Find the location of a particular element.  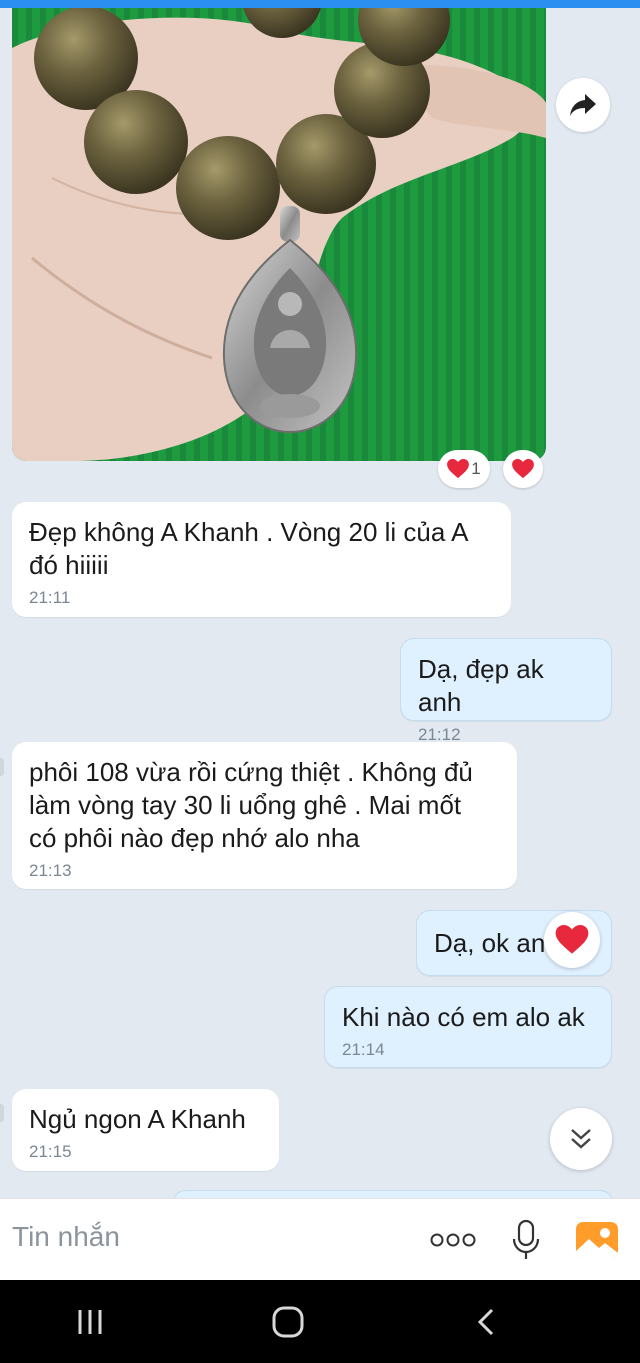

message-text: Khi nào có em alo ak is located at coordinates (463, 1017).